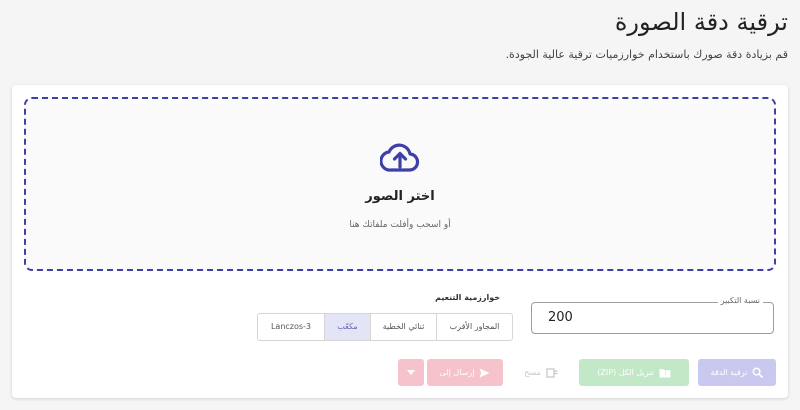 The image size is (800, 410). Describe the element at coordinates (758, 372) in the screenshot. I see `zoom-icon` at that location.